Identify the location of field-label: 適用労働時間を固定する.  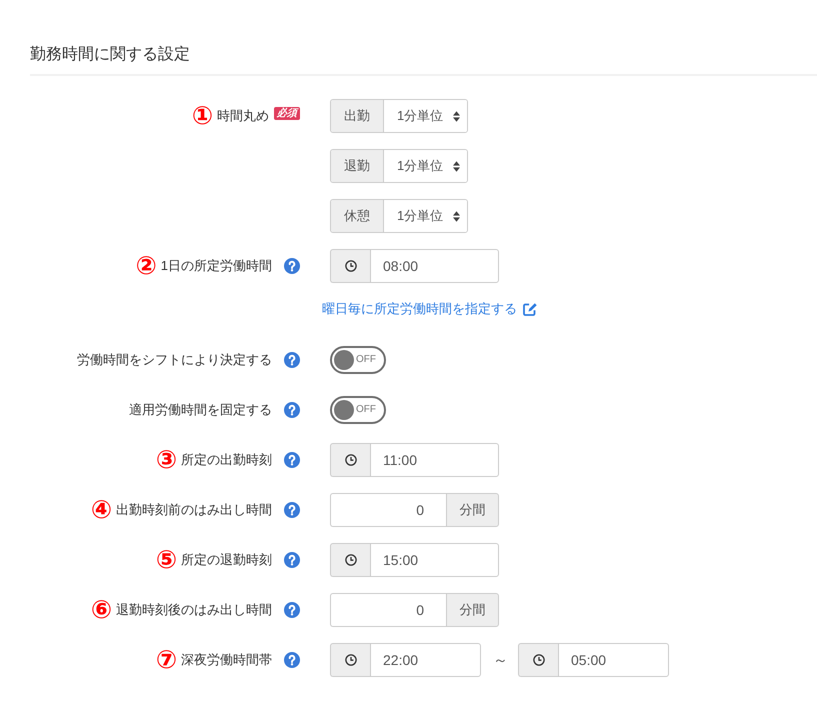
(200, 410).